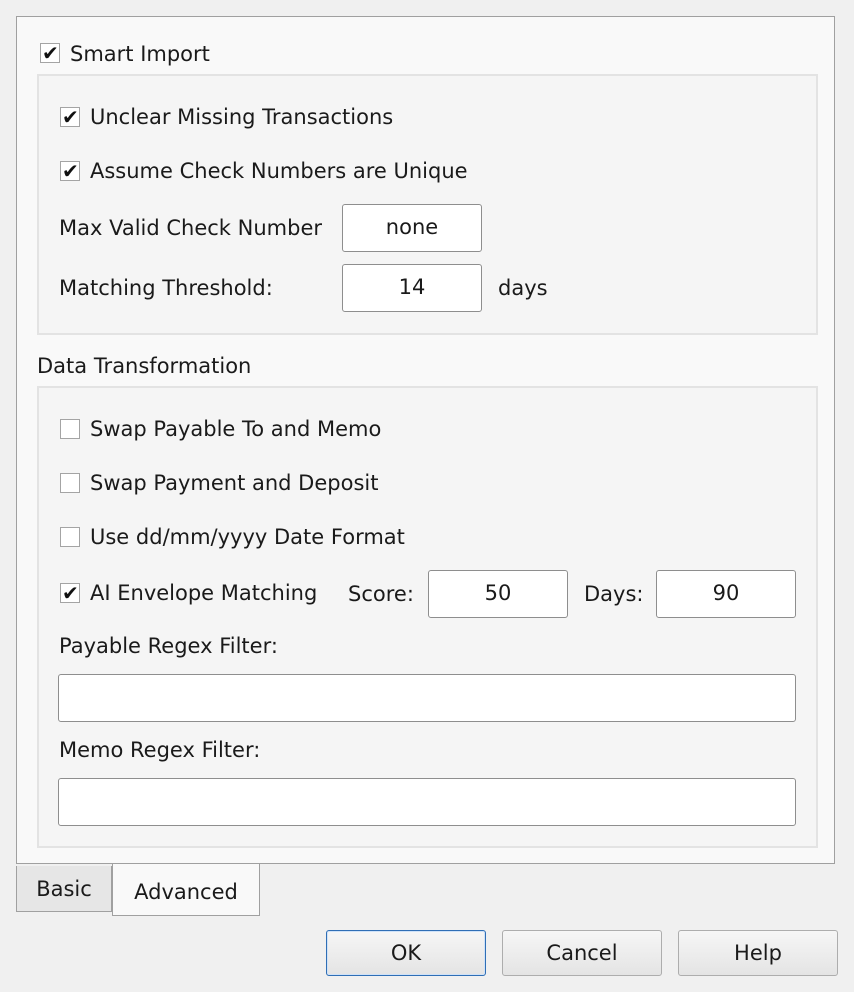  Describe the element at coordinates (427, 802) in the screenshot. I see `memo-filter-input` at that location.